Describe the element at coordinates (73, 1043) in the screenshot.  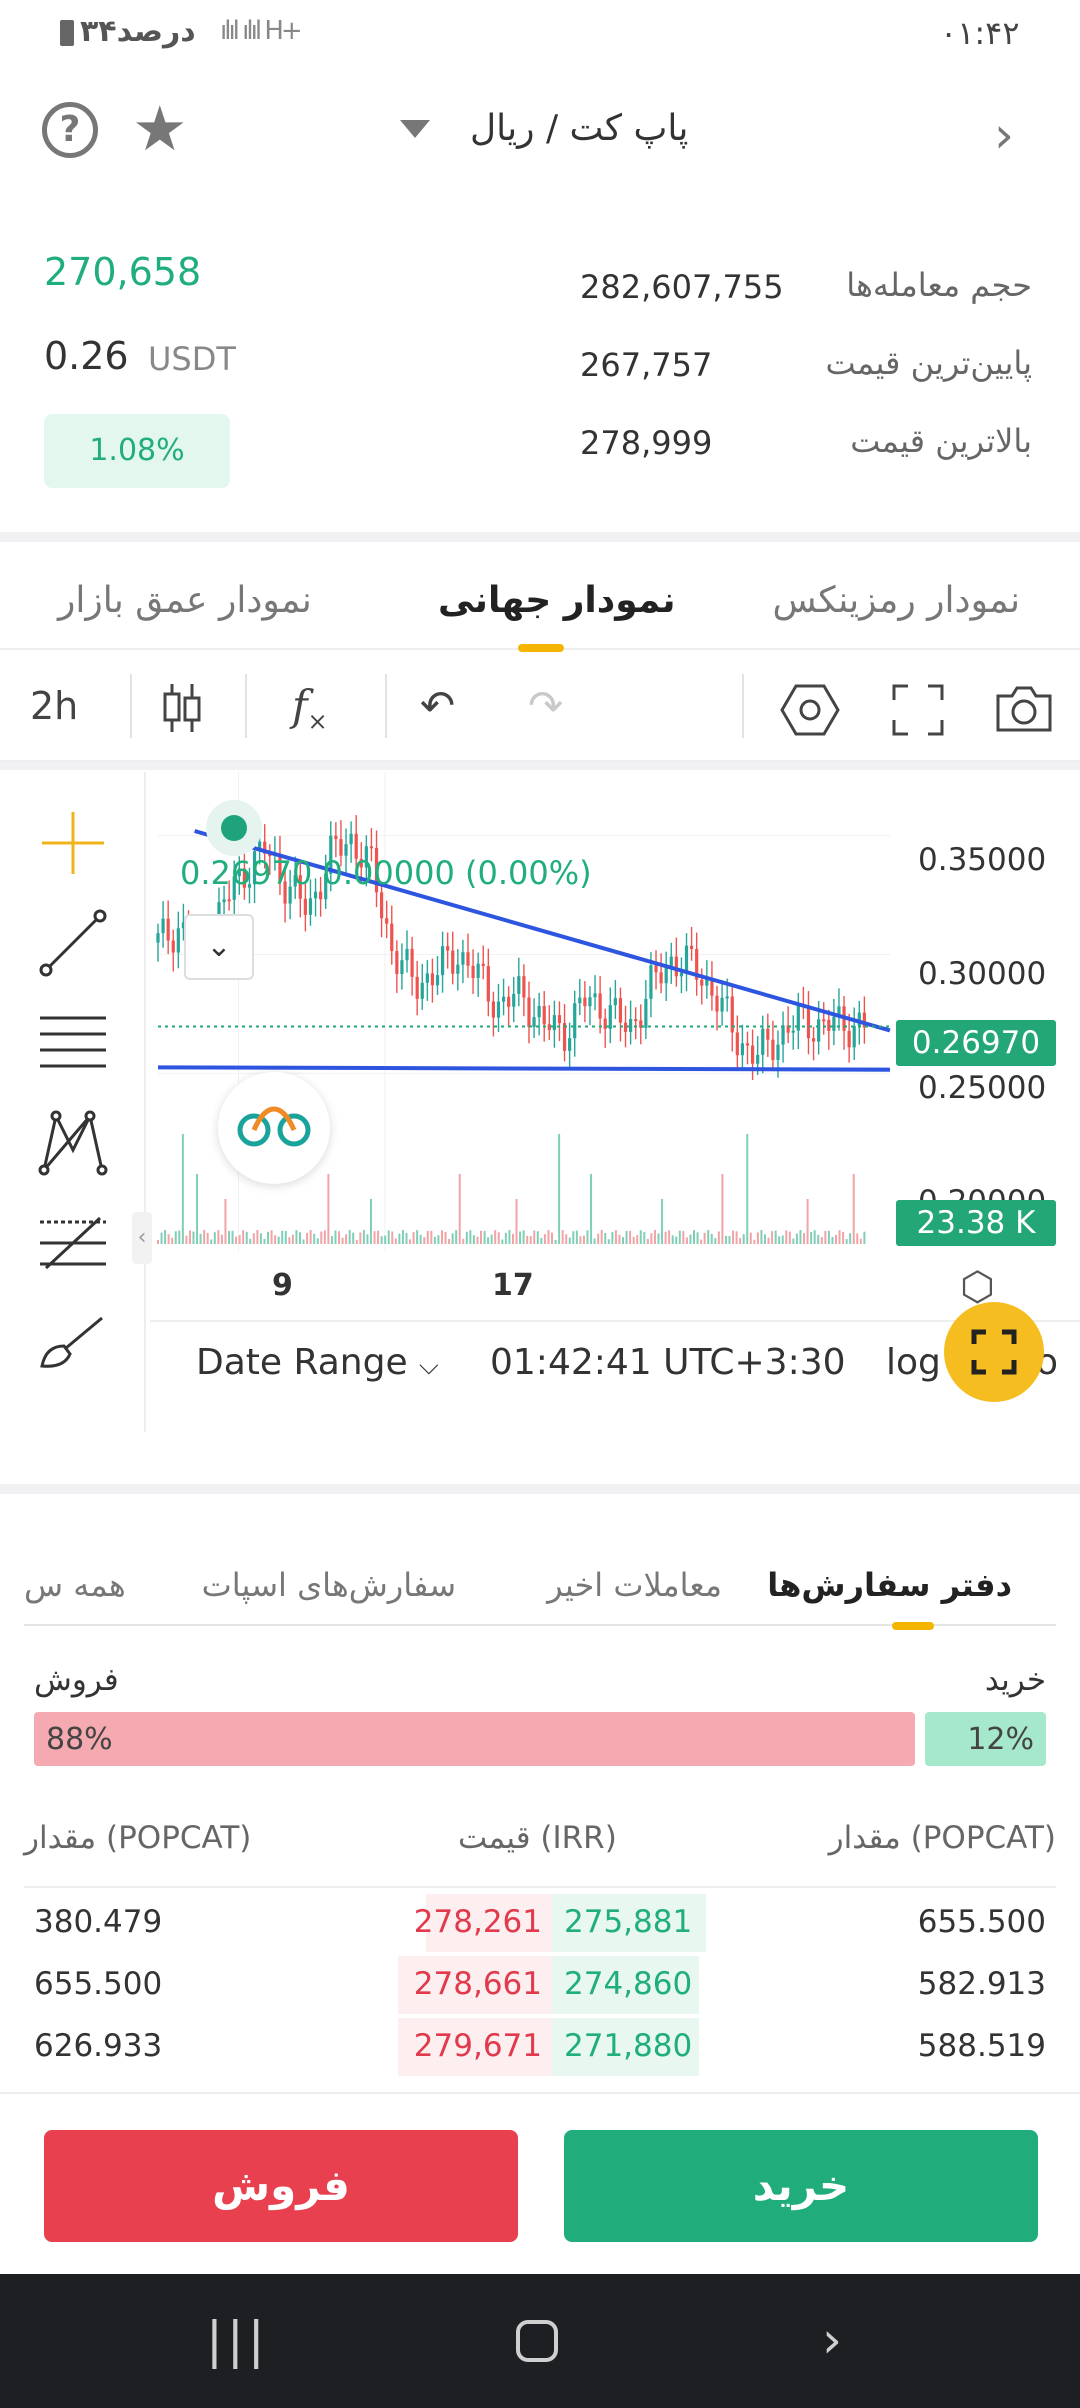
I see `horizontal-lines-icon` at that location.